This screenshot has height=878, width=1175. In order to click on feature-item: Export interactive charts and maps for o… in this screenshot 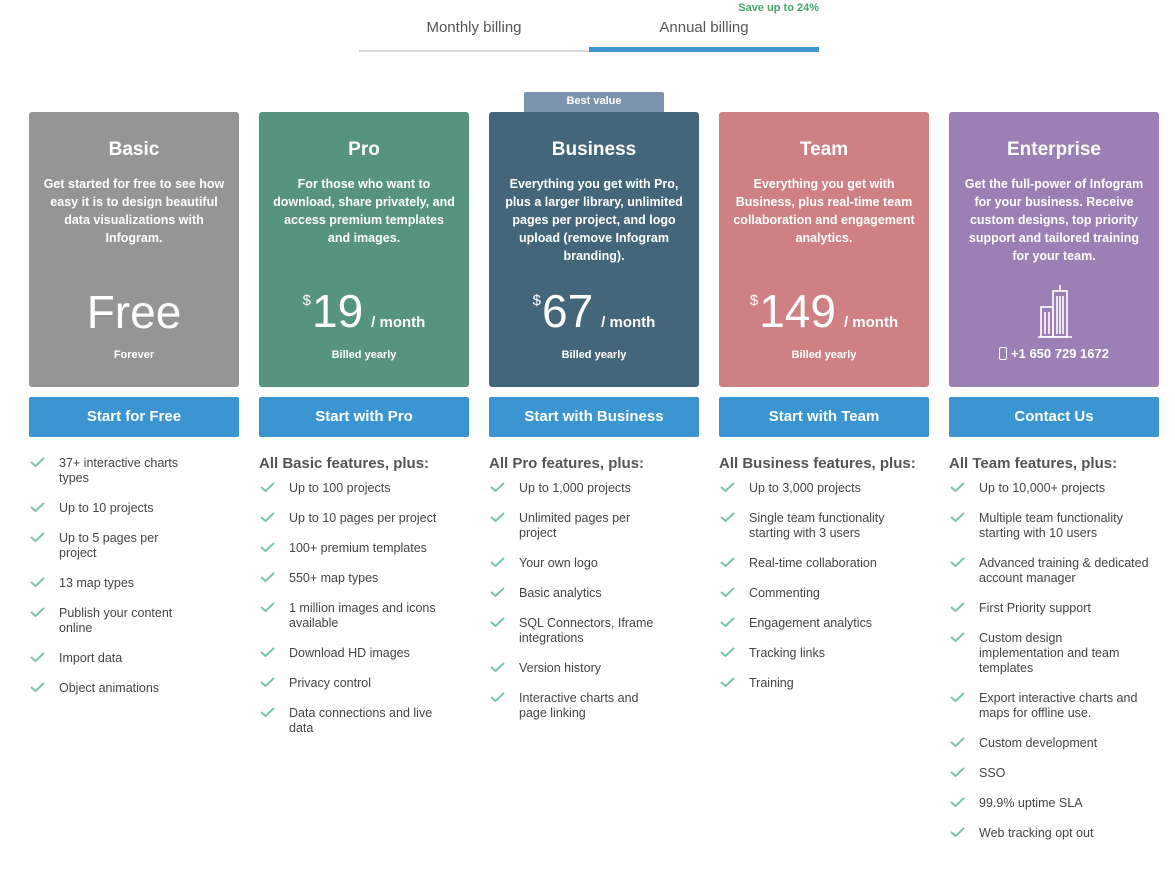, I will do `click(1049, 706)`.